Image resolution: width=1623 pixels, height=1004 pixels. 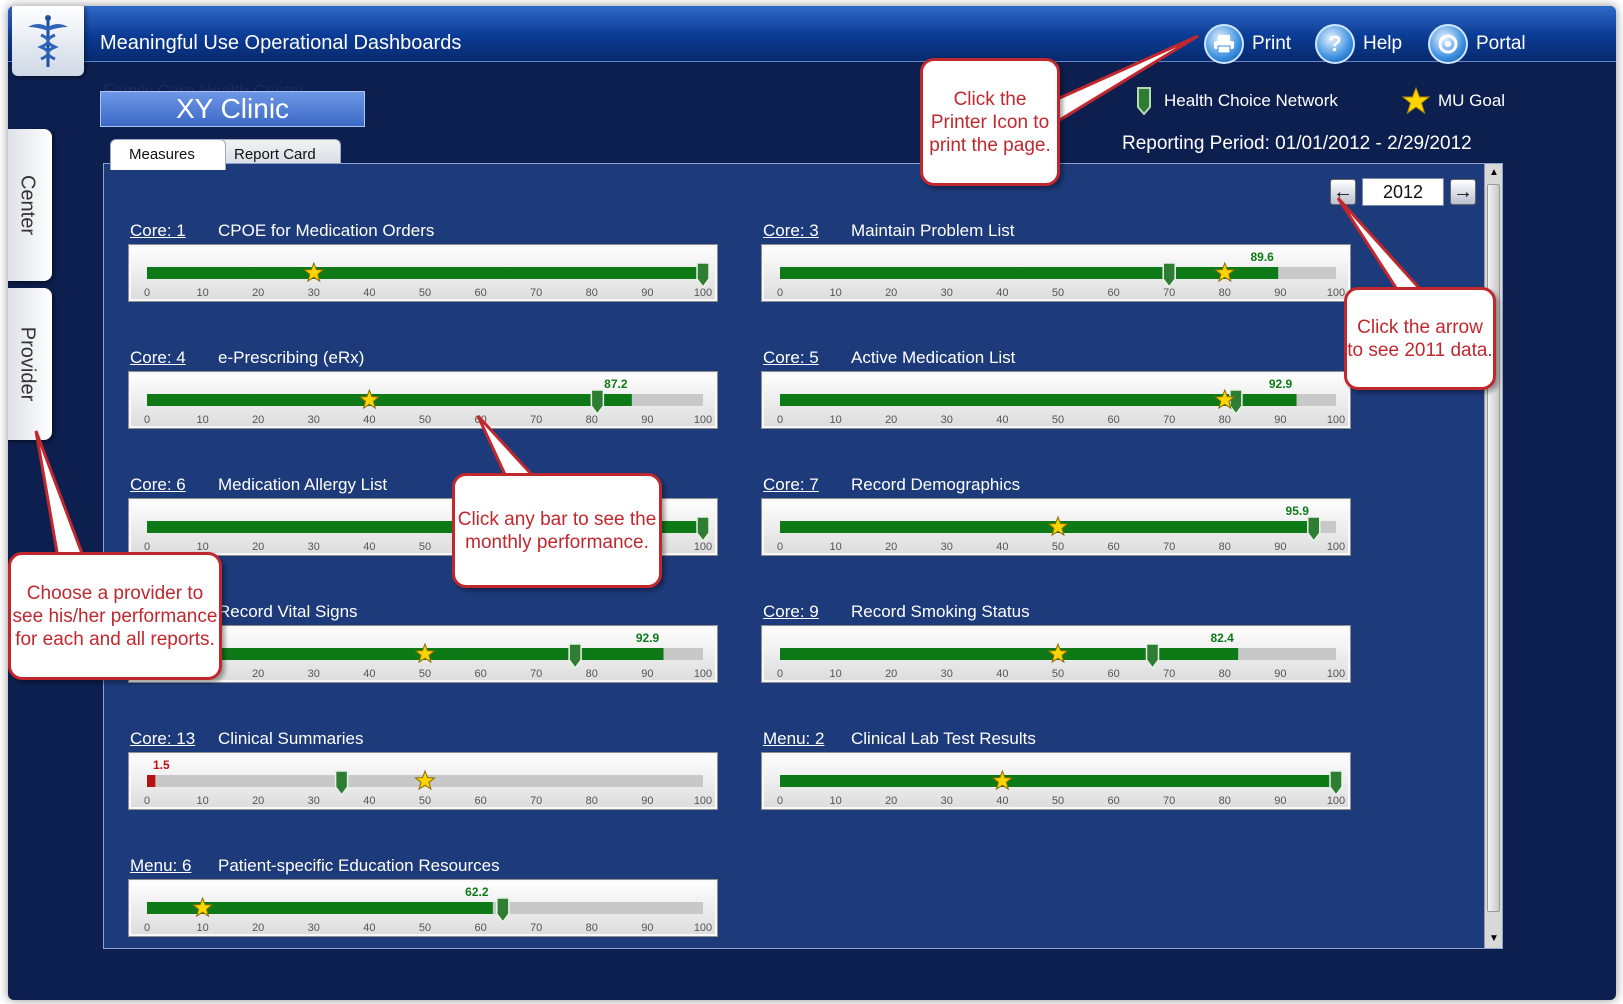 I want to click on measure-code-link: Core: 7, so click(x=807, y=485).